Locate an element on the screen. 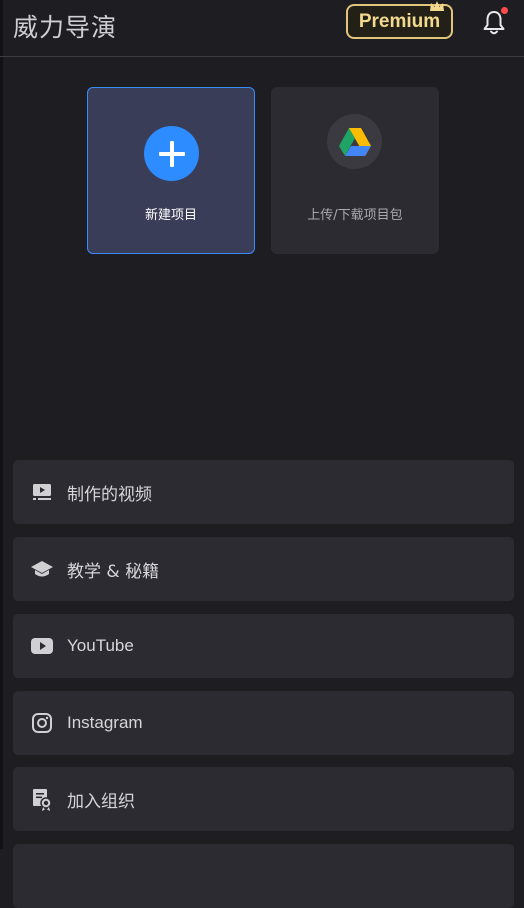 This screenshot has width=524, height=908. menu-label: 教学 & 秘籍 is located at coordinates (113, 571).